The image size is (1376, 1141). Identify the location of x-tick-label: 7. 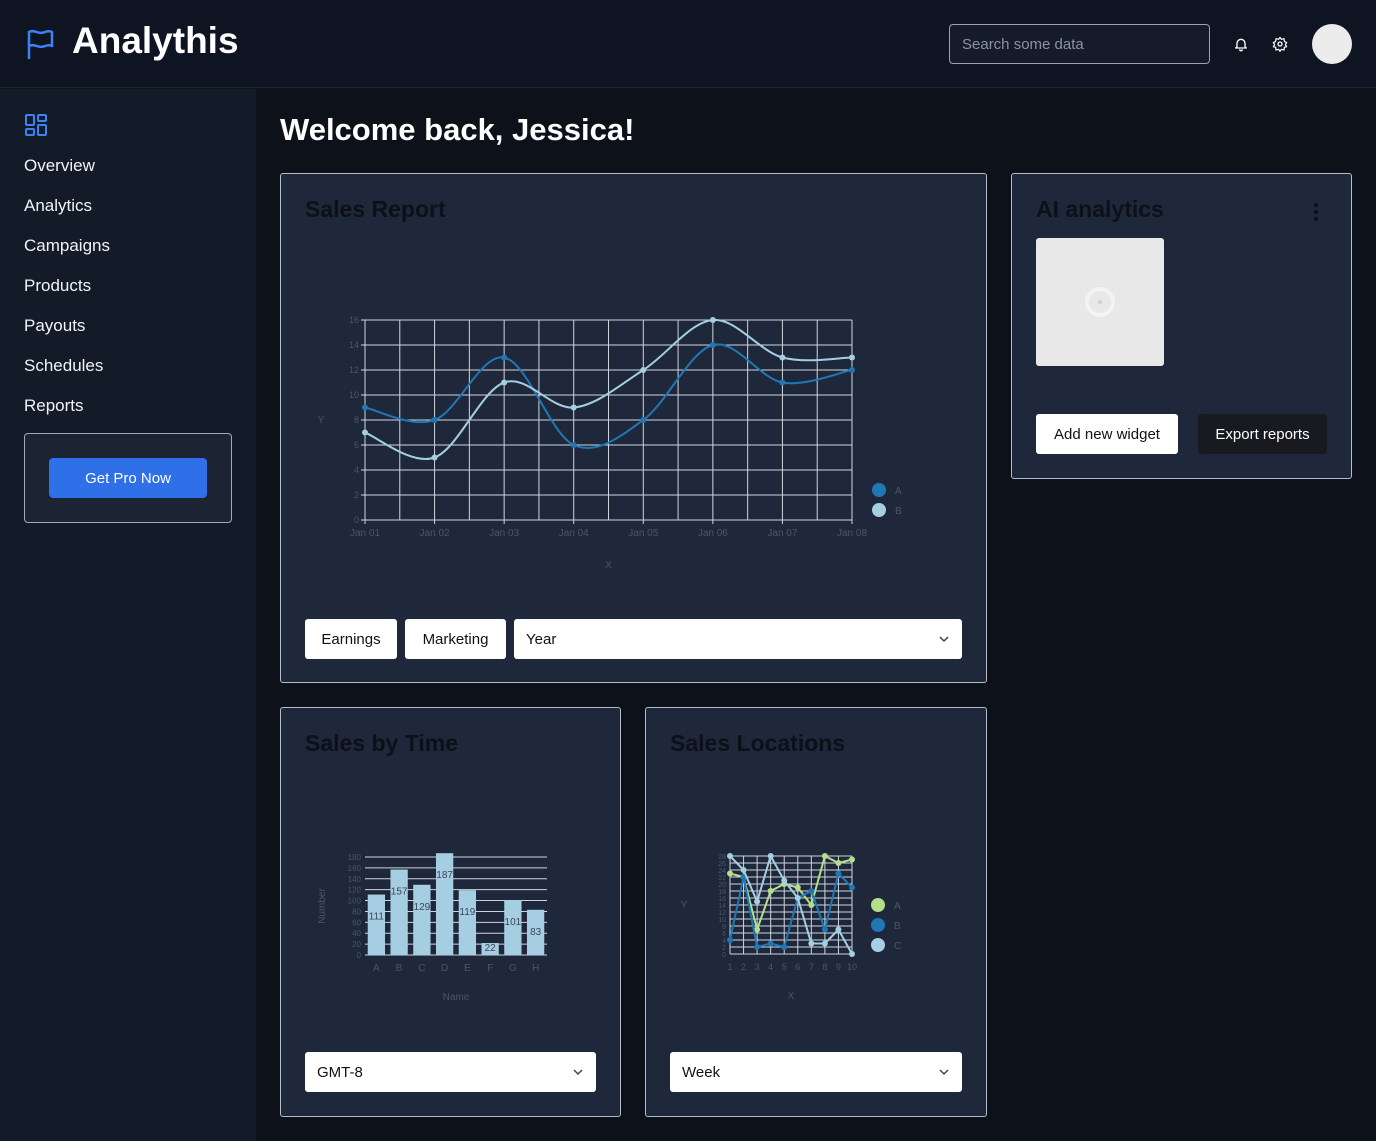
(811, 967).